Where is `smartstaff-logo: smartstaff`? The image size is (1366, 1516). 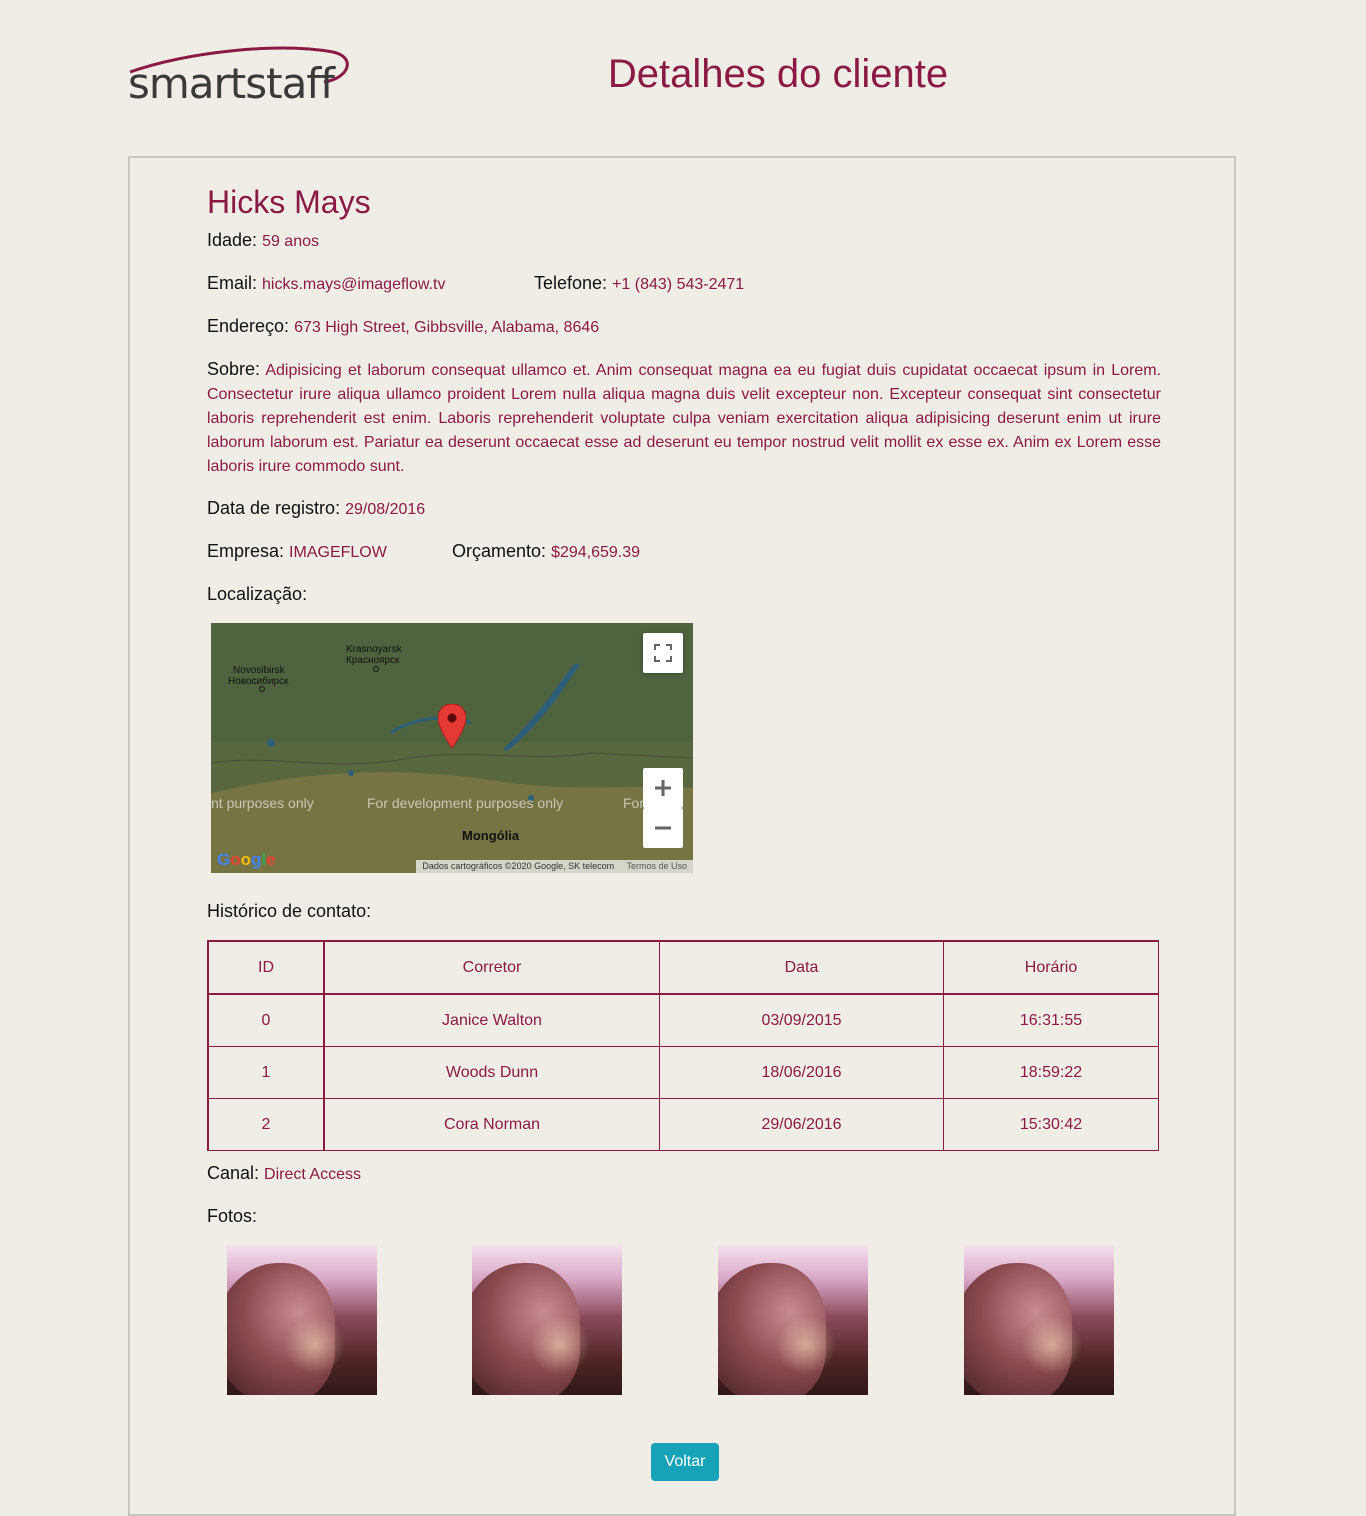
smartstaff-logo: smartstaff is located at coordinates (239, 79).